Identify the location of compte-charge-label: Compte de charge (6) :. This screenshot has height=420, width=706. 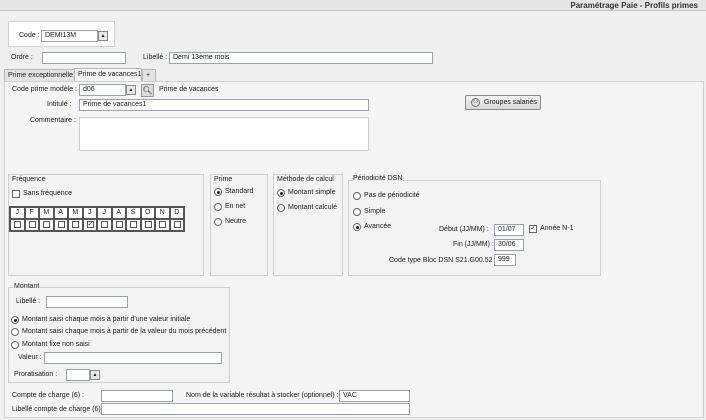
(48, 395).